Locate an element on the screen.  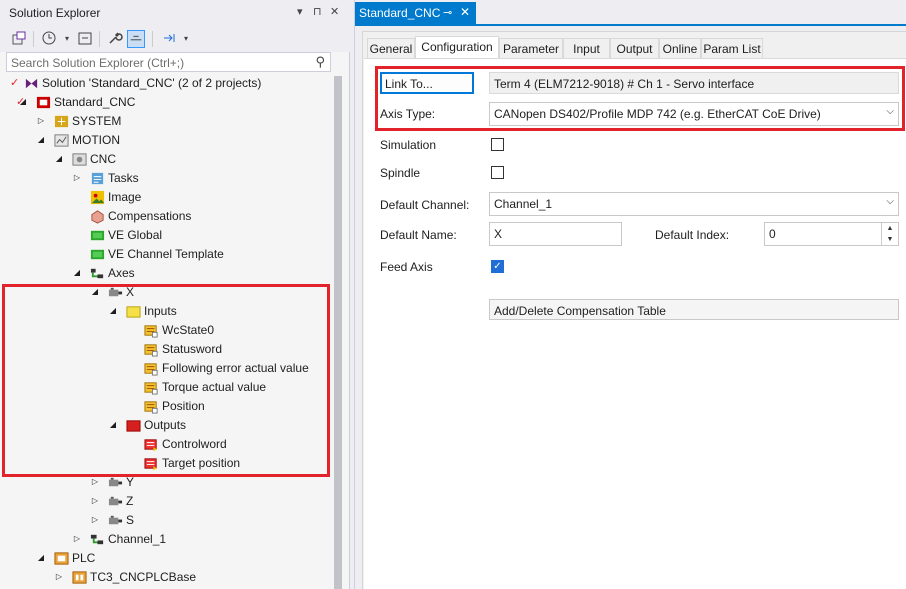
pin-icon: ⊓ is located at coordinates (317, 11).